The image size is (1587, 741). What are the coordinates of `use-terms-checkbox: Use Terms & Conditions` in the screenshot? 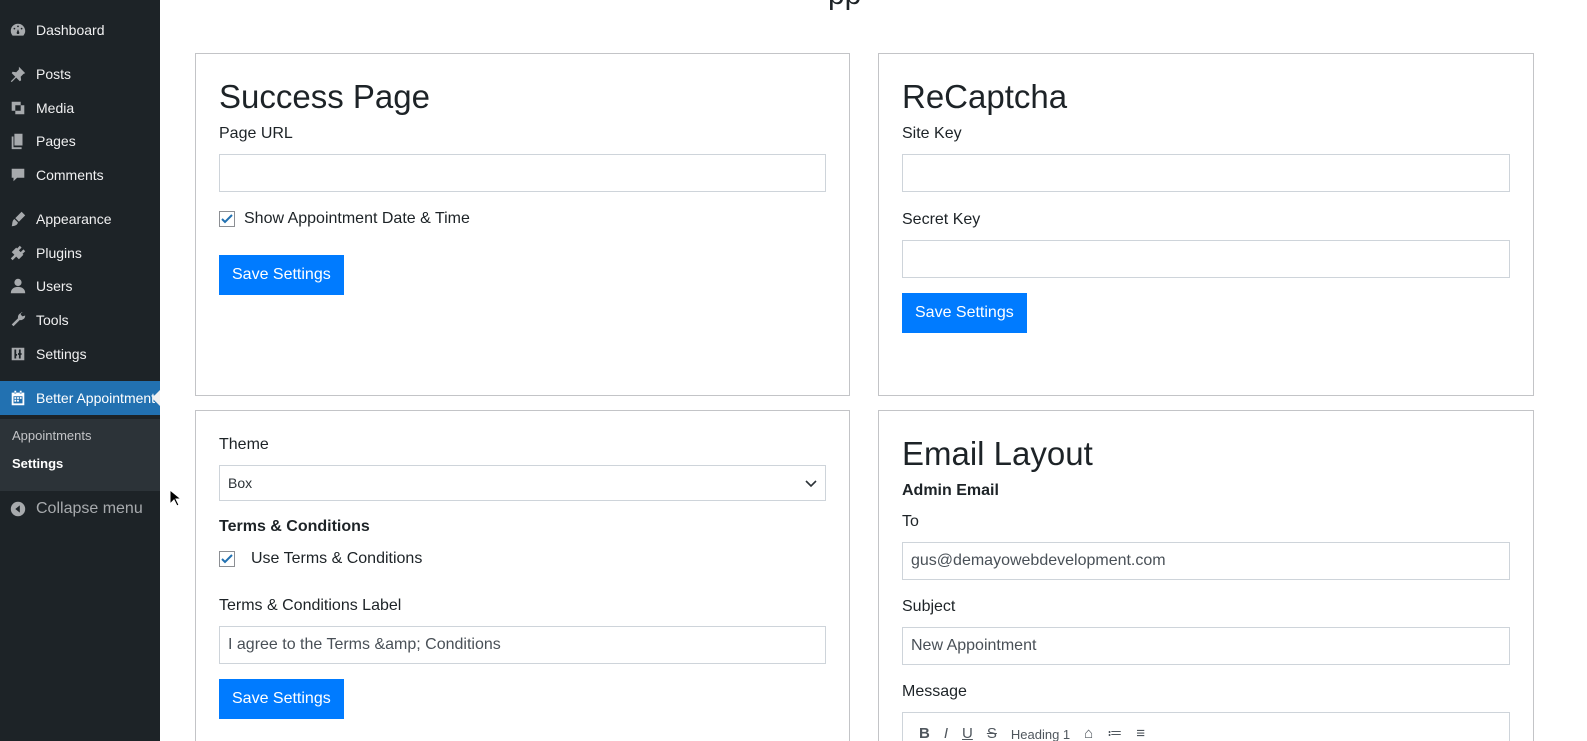 It's located at (320, 559).